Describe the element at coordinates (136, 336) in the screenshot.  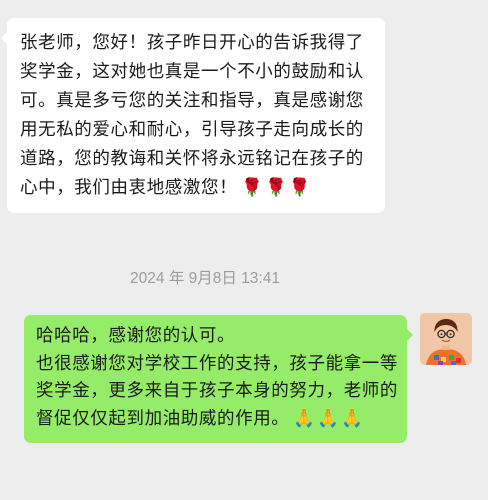
I see `reply-first-line: 哈哈哈，感谢您的认可。` at that location.